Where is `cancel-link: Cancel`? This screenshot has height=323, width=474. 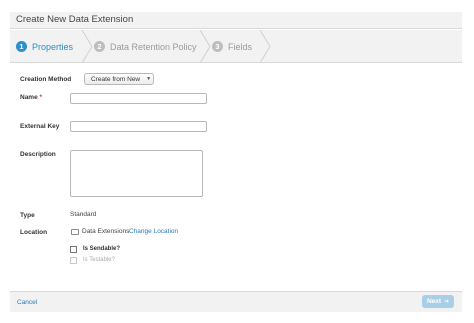
cancel-link: Cancel is located at coordinates (27, 302).